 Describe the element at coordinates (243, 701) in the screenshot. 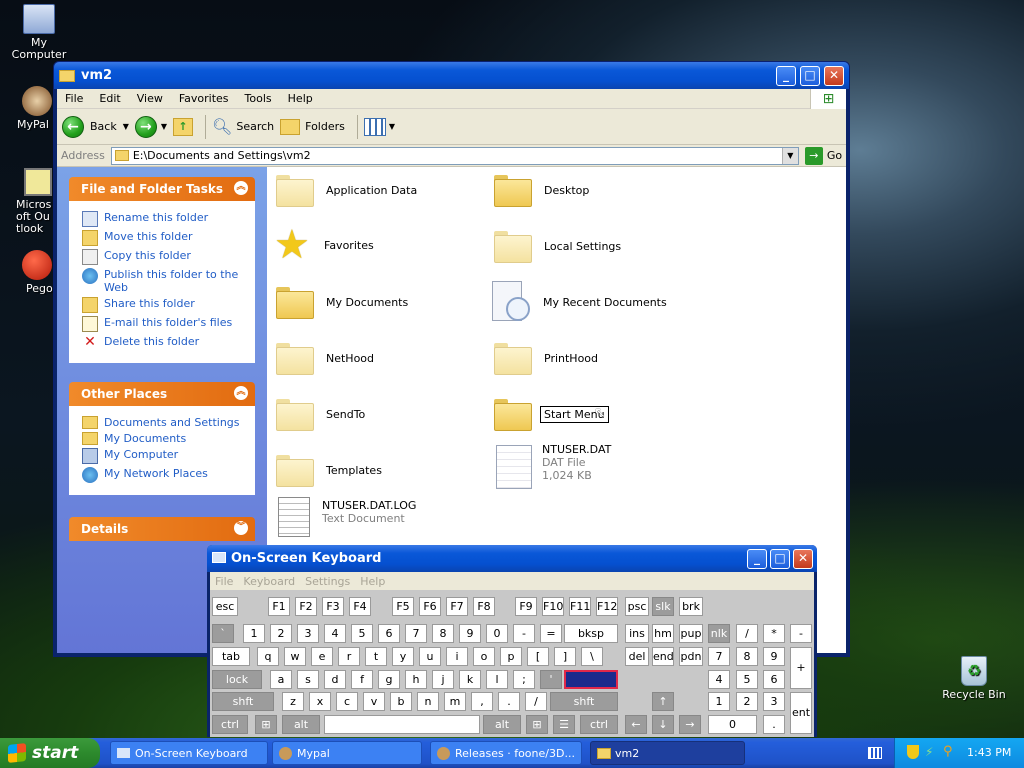

I see `key-shift: shft` at that location.